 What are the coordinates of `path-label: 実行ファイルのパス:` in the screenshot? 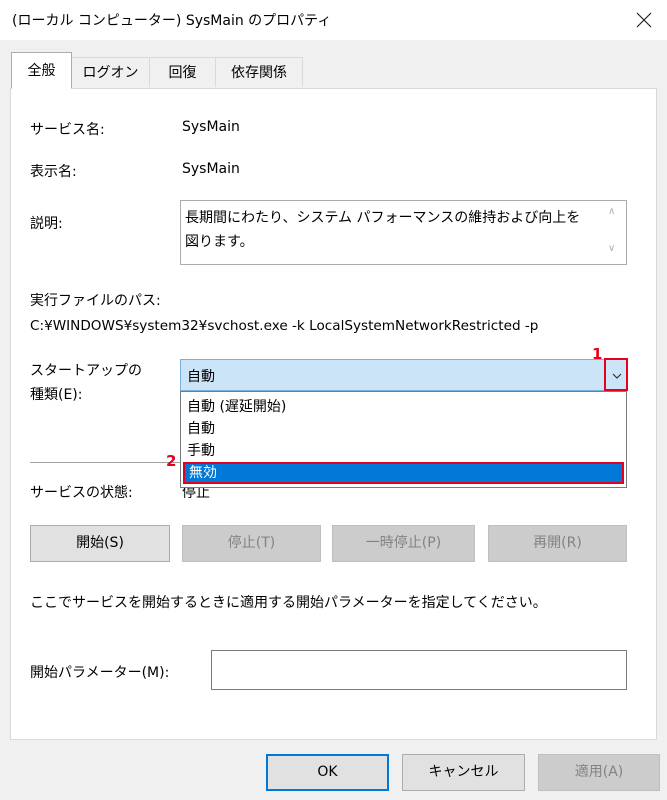 It's located at (95, 301).